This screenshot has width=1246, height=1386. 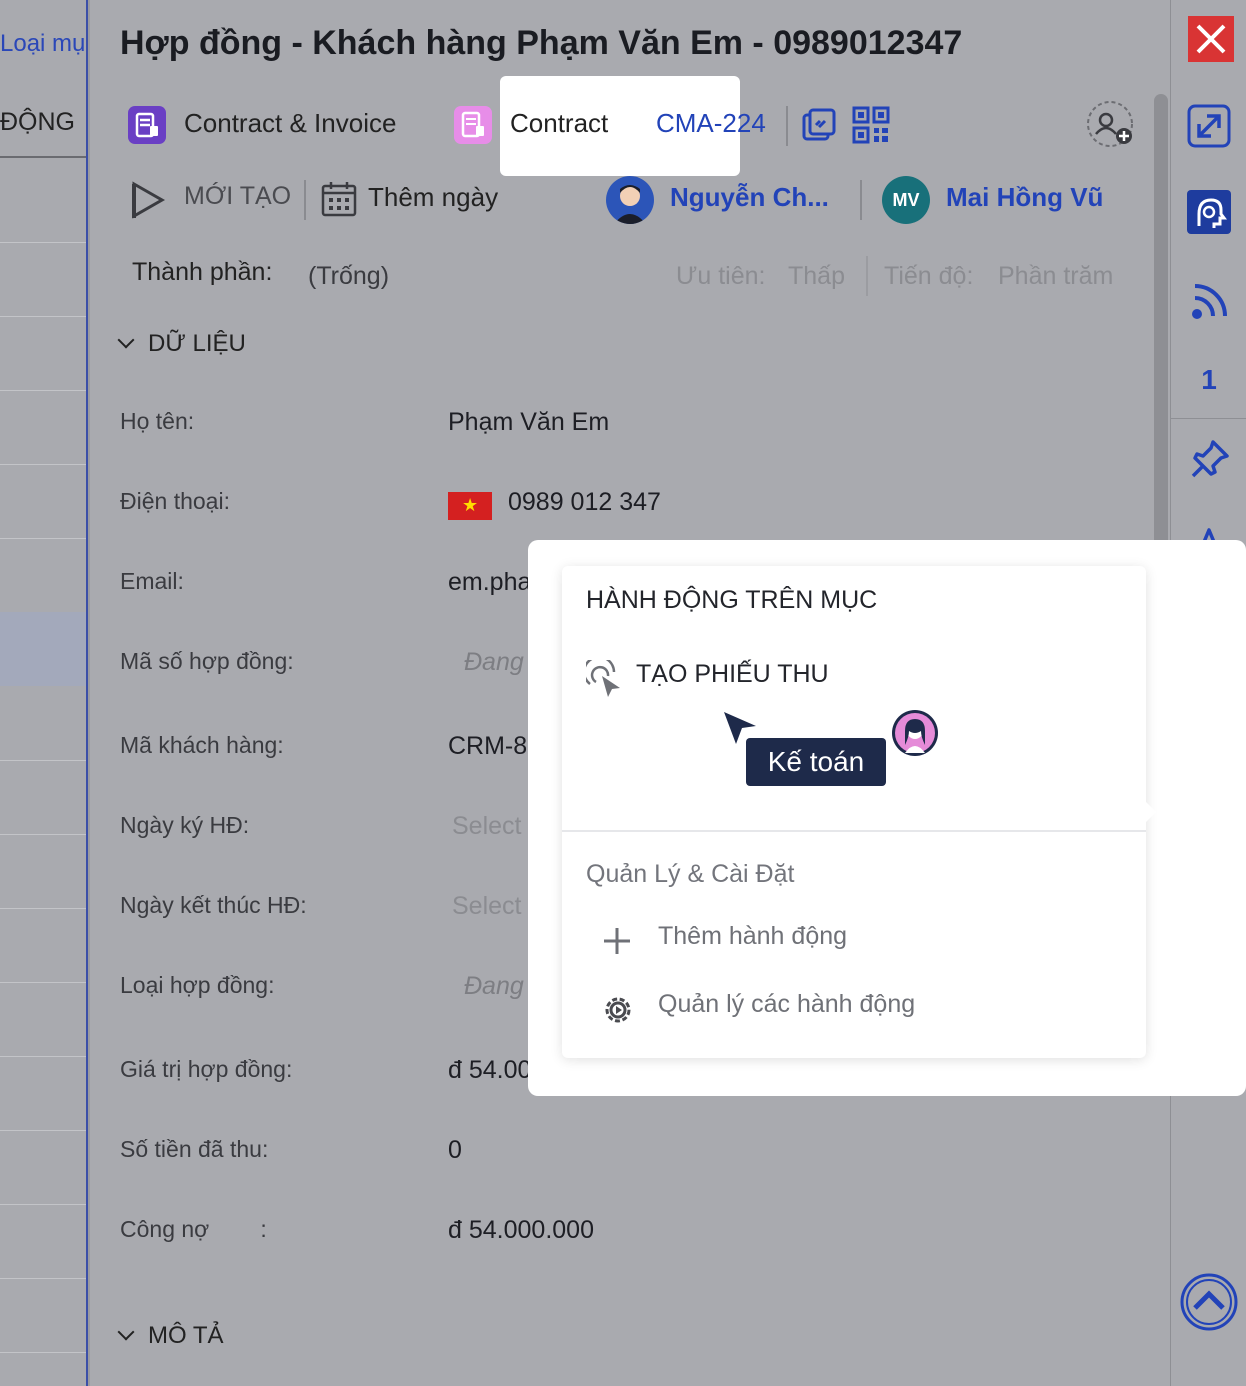 I want to click on ai-assistant-icon, so click(x=1209, y=212).